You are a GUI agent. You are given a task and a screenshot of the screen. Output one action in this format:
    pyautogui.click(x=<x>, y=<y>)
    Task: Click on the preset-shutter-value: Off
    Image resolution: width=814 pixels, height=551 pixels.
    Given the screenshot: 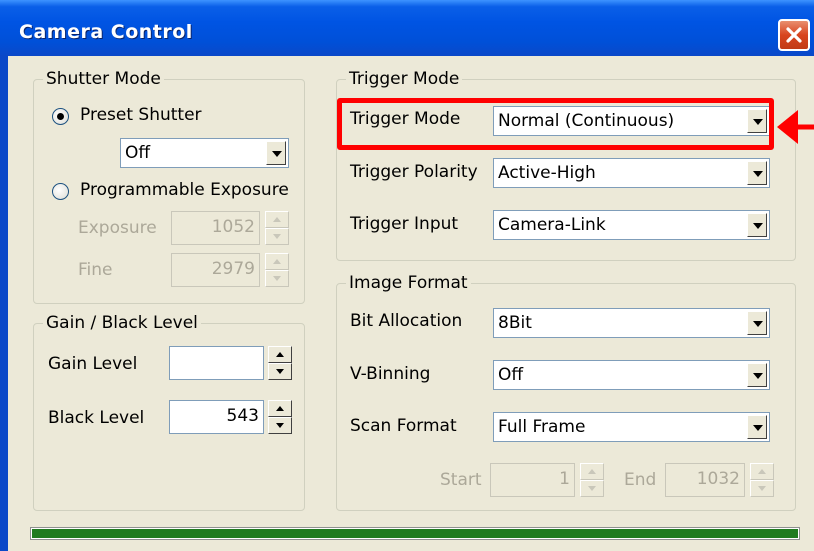 What is the action you would take?
    pyautogui.click(x=138, y=153)
    